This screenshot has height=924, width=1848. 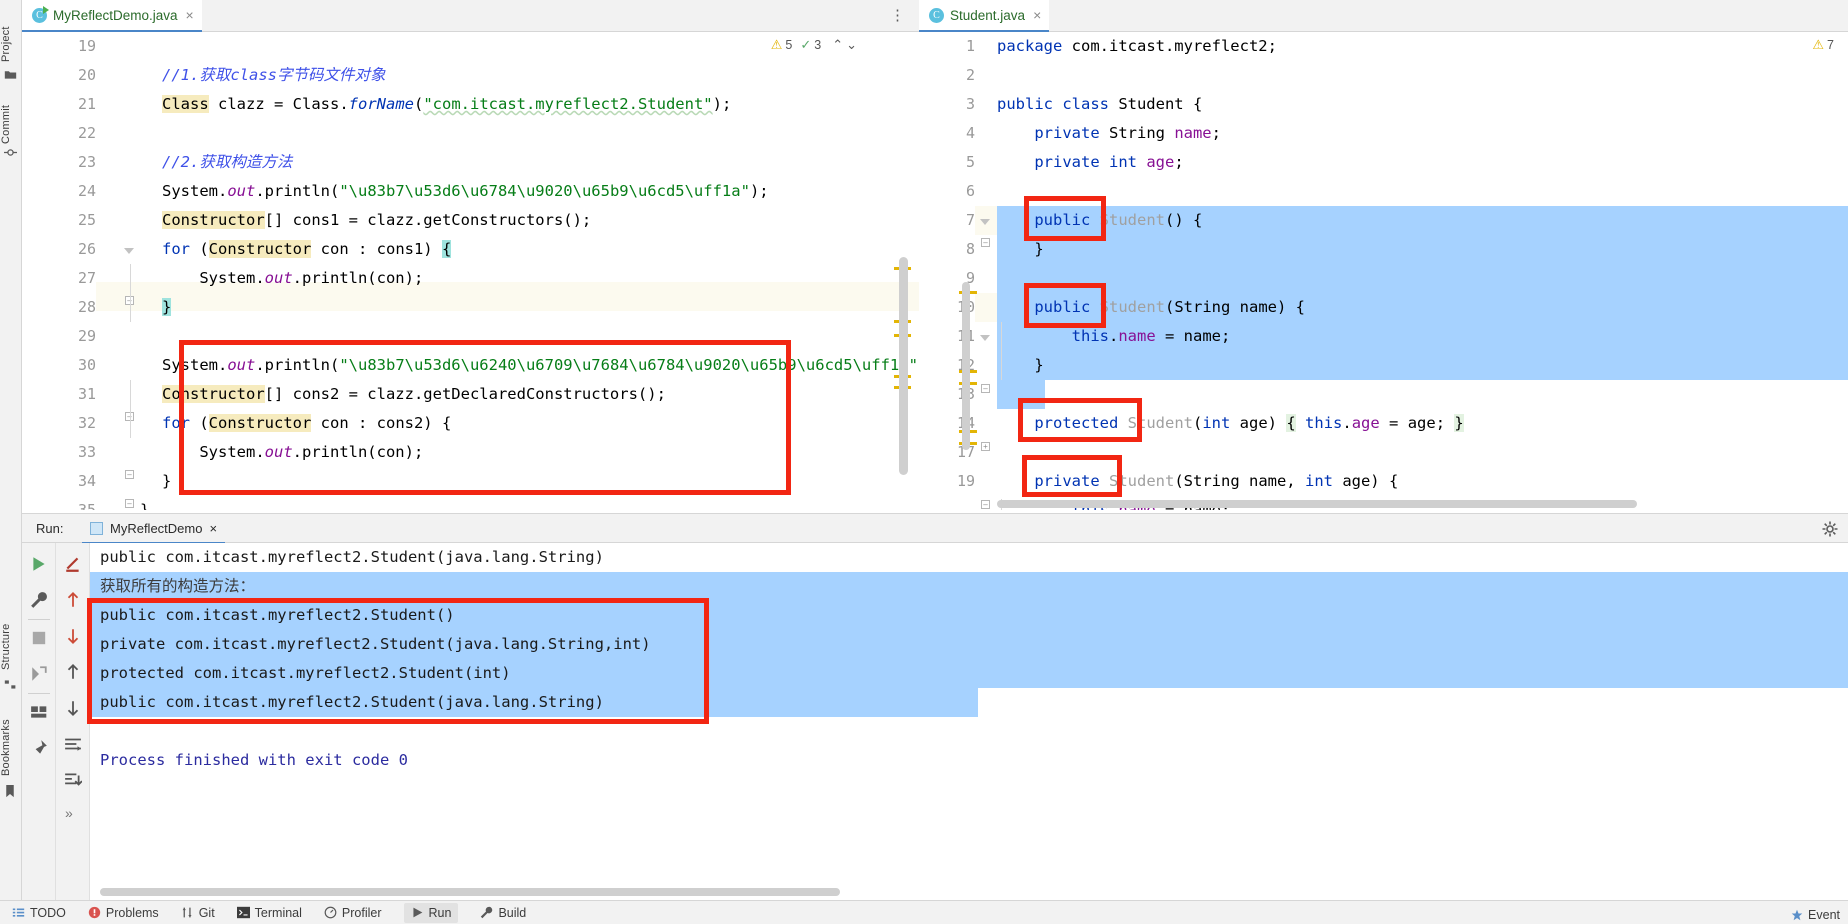 What do you see at coordinates (11, 738) in the screenshot?
I see `sidebar-item-bookmarks: Bookmarks` at bounding box center [11, 738].